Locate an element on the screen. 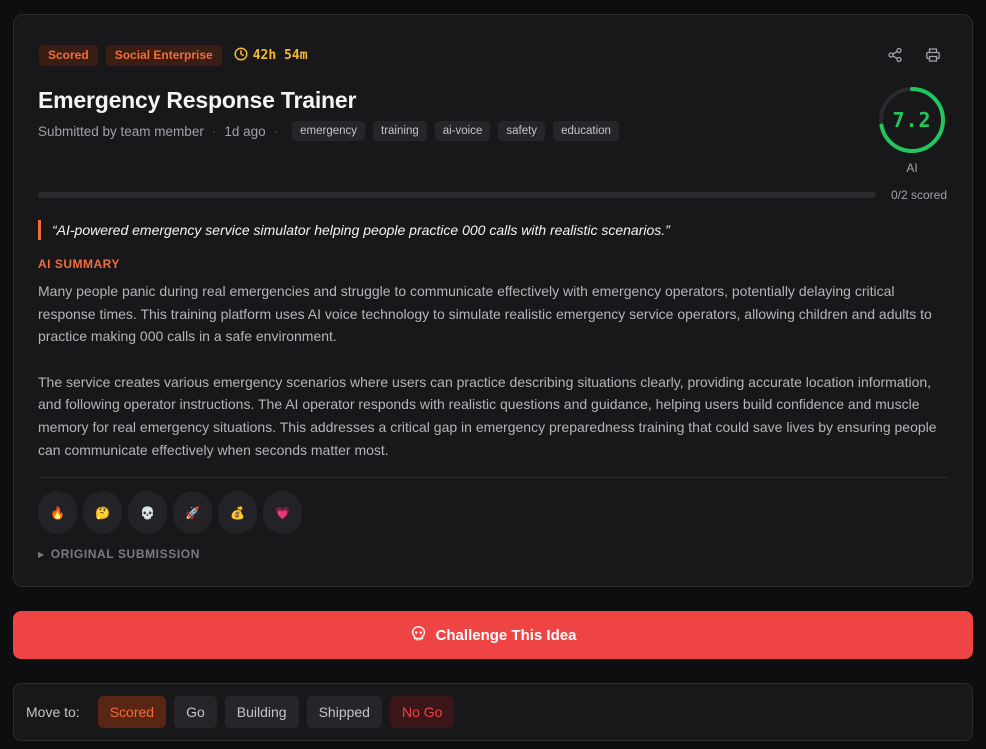  badge-row: Scored Social Enterprise 42h 54m is located at coordinates (173, 55).